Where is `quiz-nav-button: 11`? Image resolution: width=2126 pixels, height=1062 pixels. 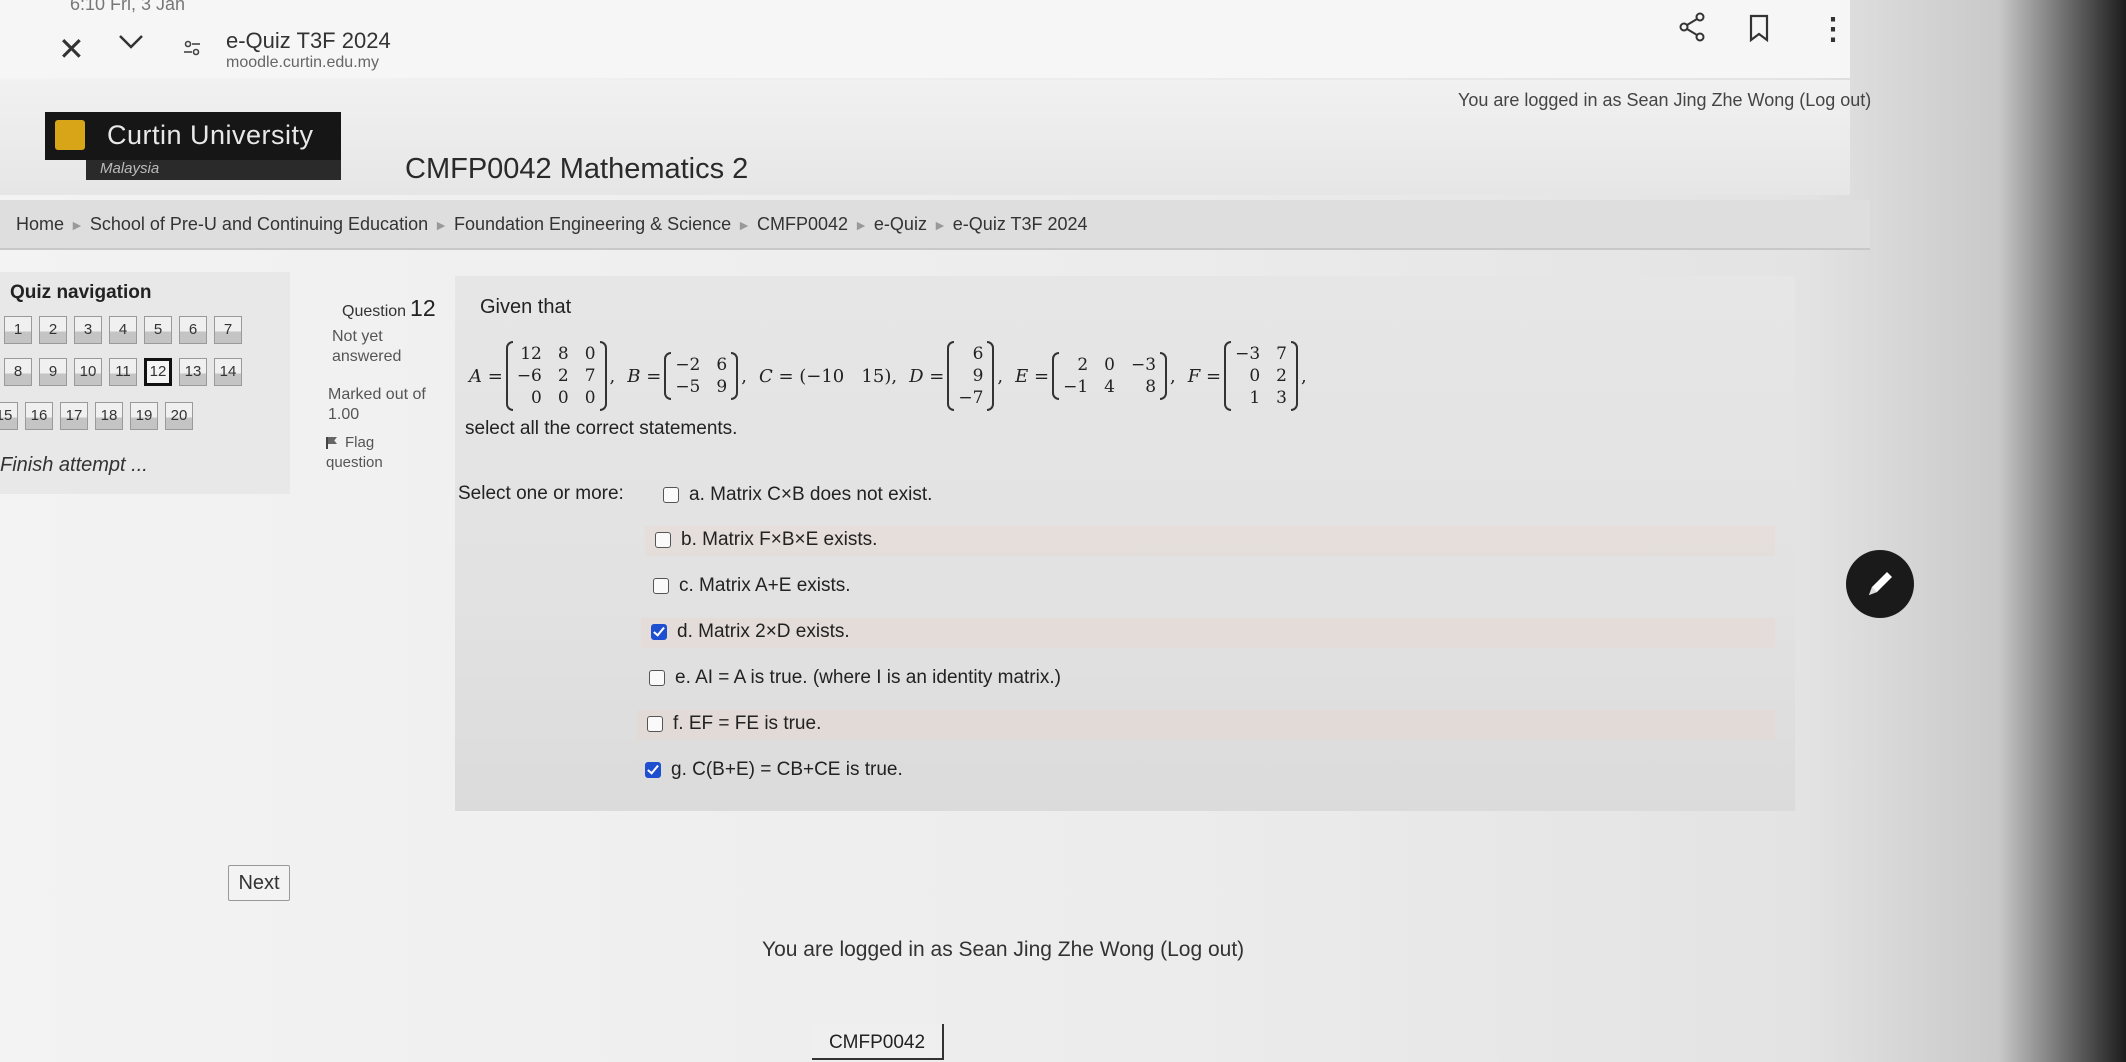 quiz-nav-button: 11 is located at coordinates (123, 372).